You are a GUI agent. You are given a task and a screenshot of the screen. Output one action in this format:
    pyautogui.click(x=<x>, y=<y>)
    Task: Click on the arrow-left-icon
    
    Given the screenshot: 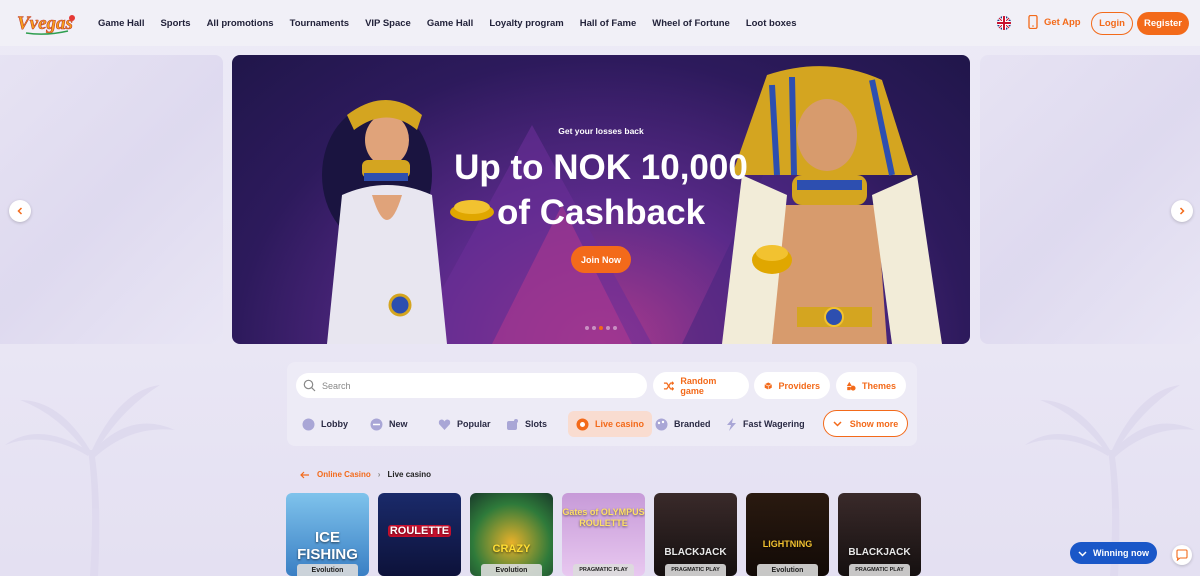 What is the action you would take?
    pyautogui.click(x=305, y=475)
    